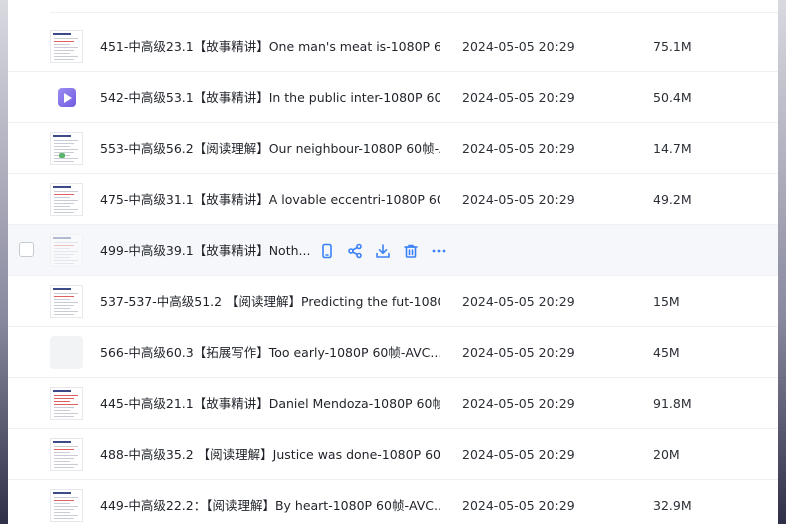 This screenshot has height=524, width=786. Describe the element at coordinates (666, 352) in the screenshot. I see `file-size: 45M` at that location.